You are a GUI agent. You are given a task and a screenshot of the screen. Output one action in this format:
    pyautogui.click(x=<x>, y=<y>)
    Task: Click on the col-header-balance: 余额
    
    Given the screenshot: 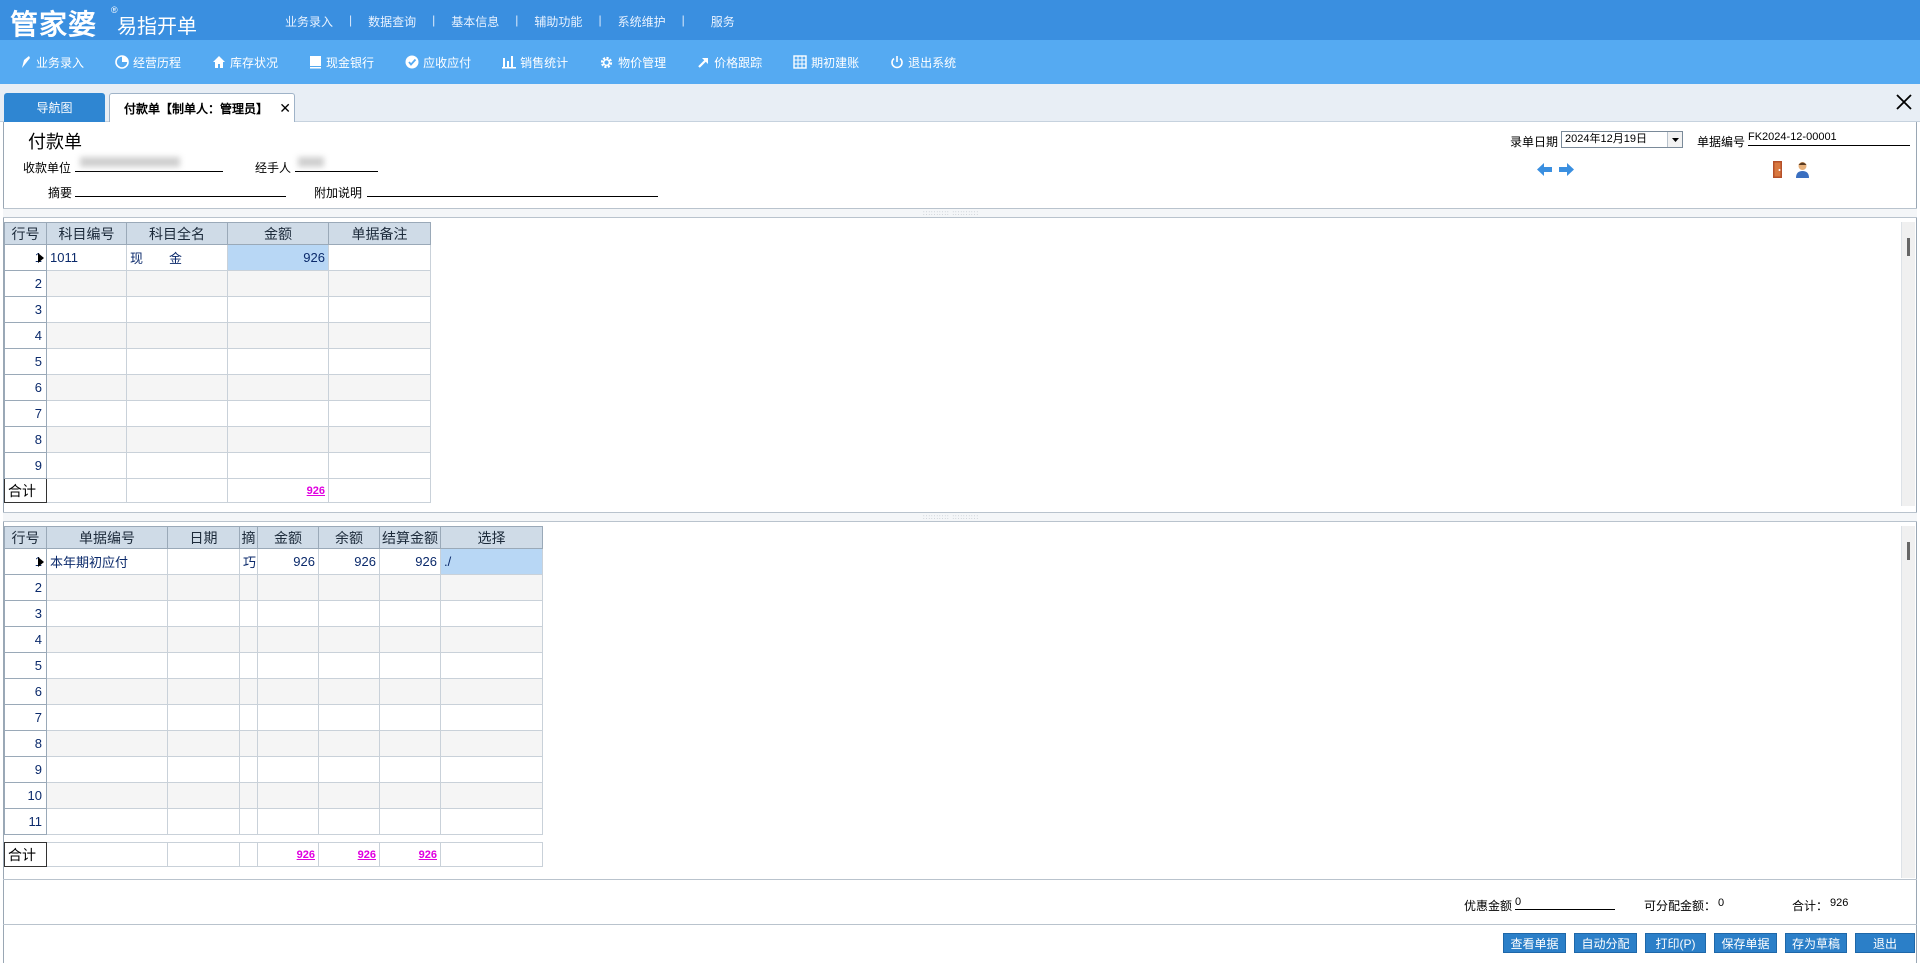 What is the action you would take?
    pyautogui.click(x=349, y=537)
    